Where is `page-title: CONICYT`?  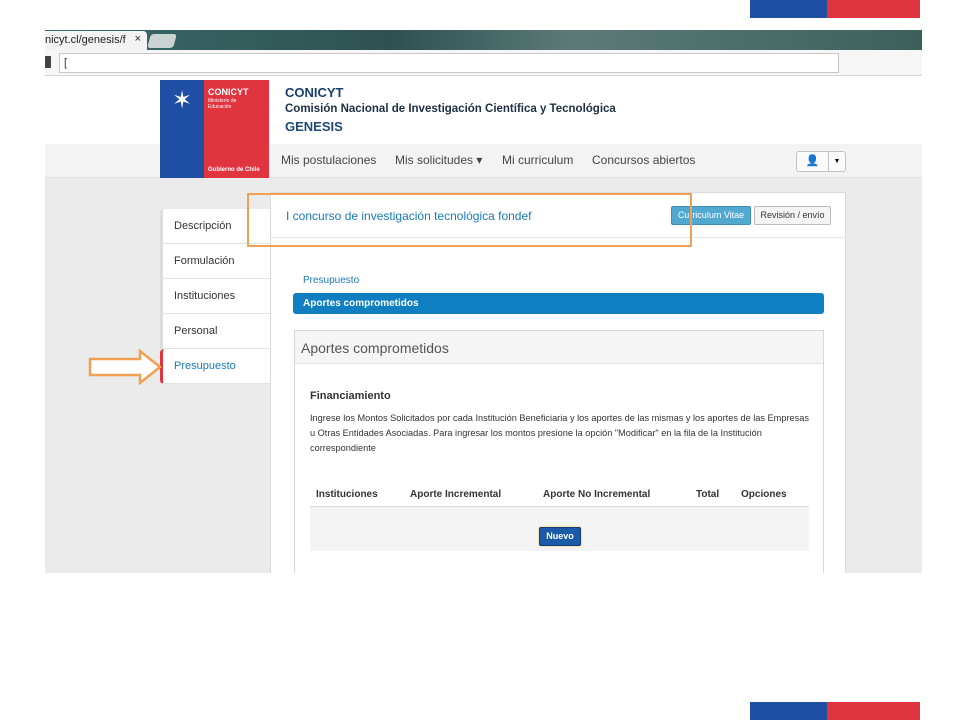 page-title: CONICYT is located at coordinates (314, 92).